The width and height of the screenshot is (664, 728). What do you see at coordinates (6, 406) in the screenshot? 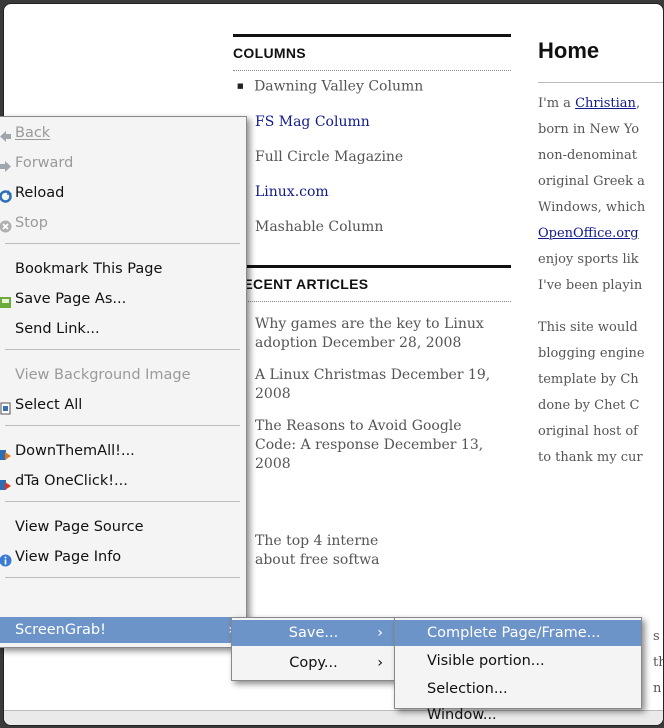
I see `select-all-icon` at bounding box center [6, 406].